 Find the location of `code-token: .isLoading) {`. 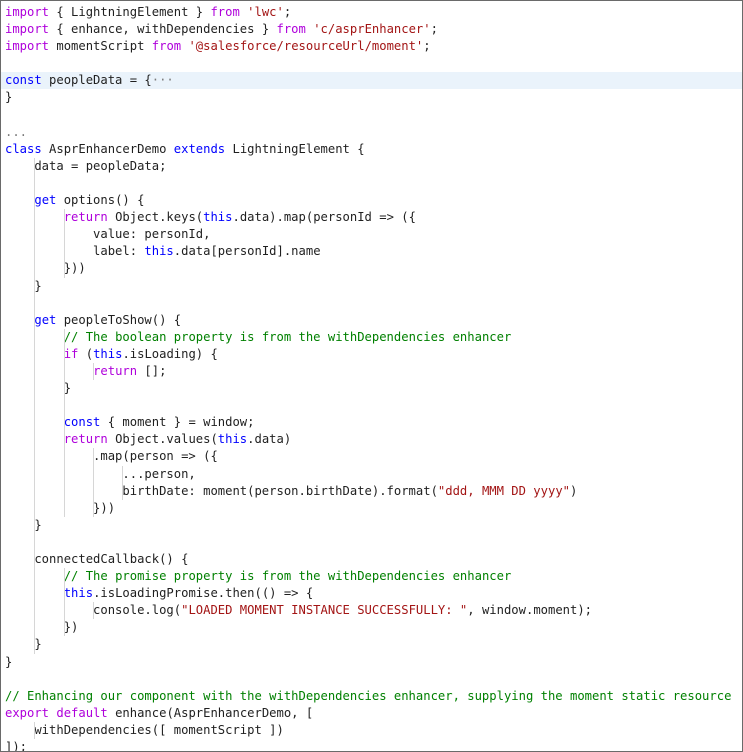

code-token: .isLoading) { is located at coordinates (170, 353).